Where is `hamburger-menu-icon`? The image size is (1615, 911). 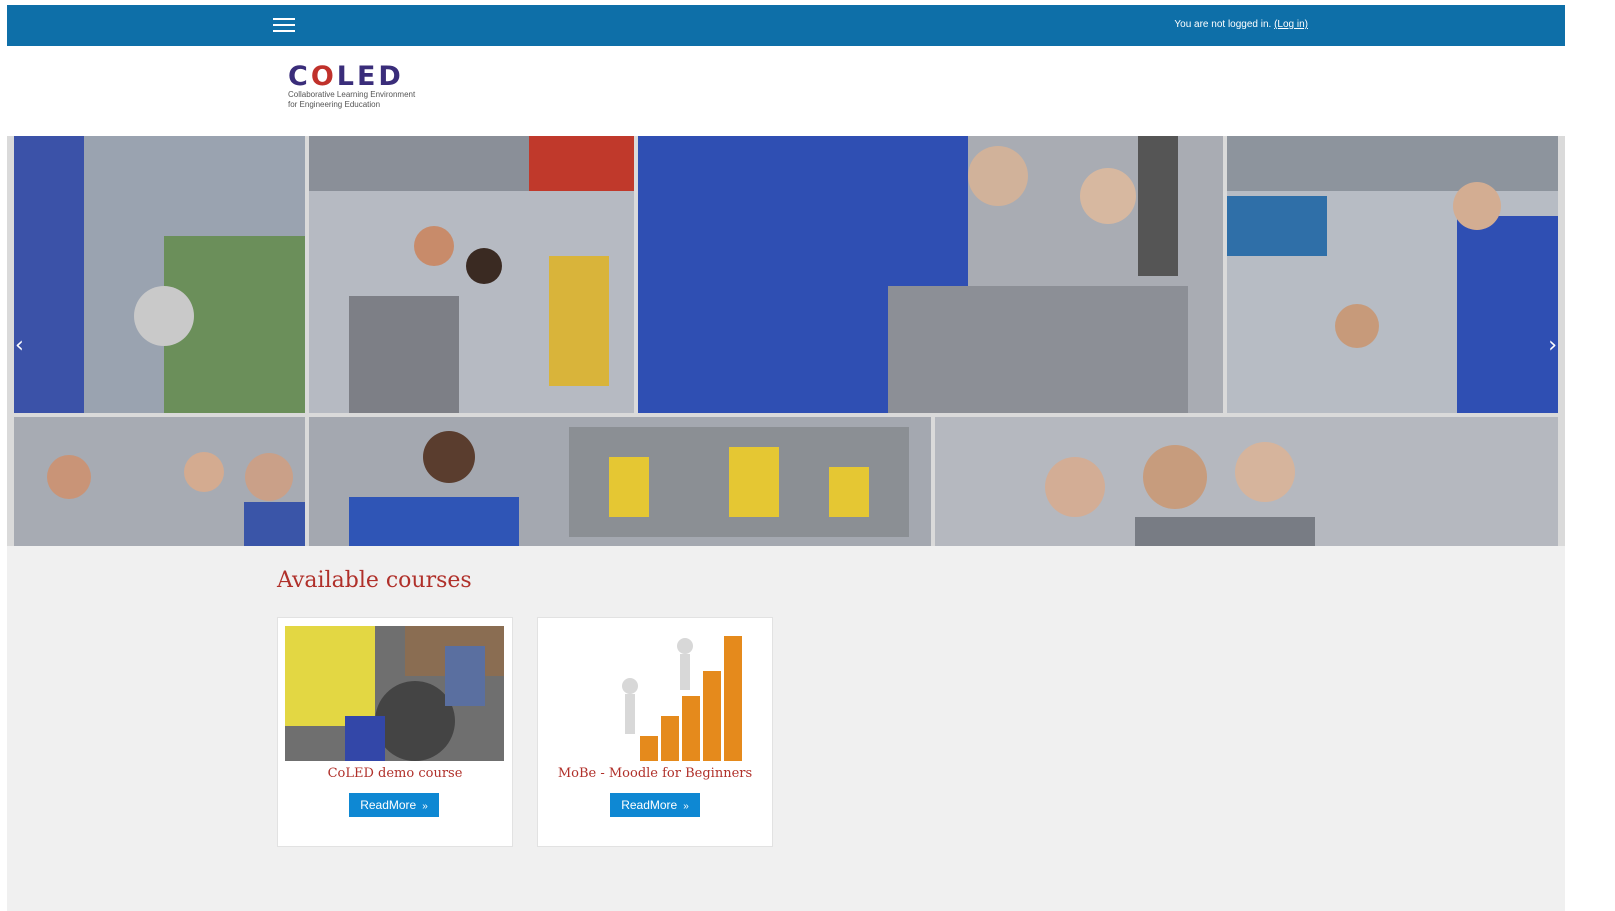 hamburger-menu-icon is located at coordinates (284, 25).